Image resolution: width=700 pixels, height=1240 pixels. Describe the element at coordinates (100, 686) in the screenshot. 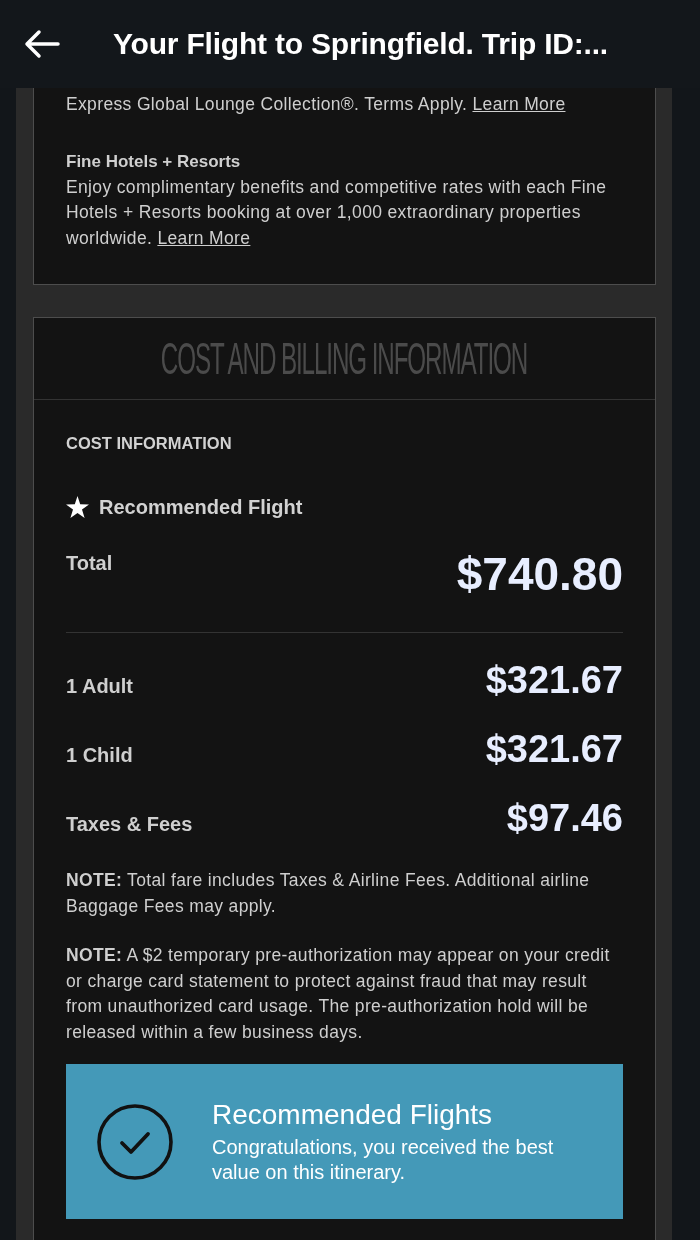

I see `price-label: 1 Adult` at that location.